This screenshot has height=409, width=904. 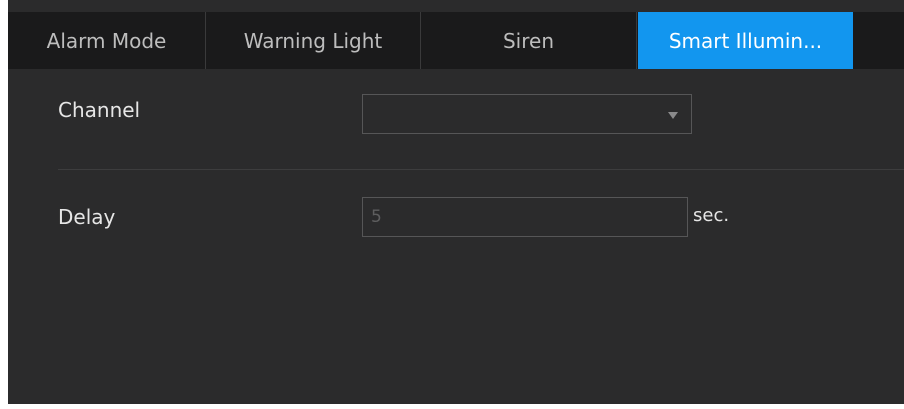 I want to click on tab-warning-light-label: Warning Light, so click(x=313, y=40).